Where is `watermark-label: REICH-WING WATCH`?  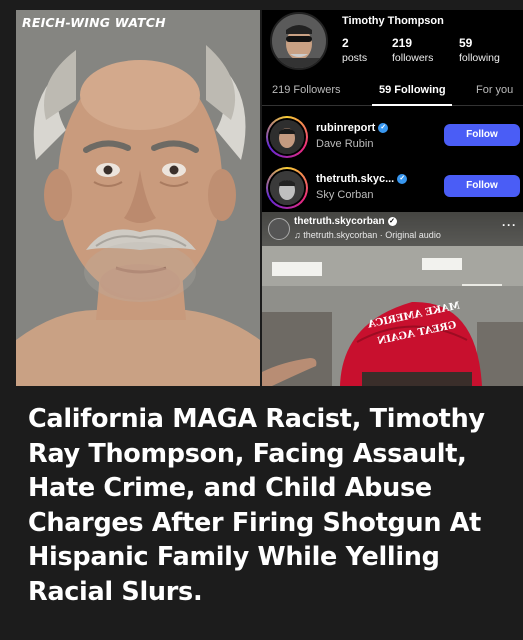
watermark-label: REICH-WING WATCH is located at coordinates (94, 22).